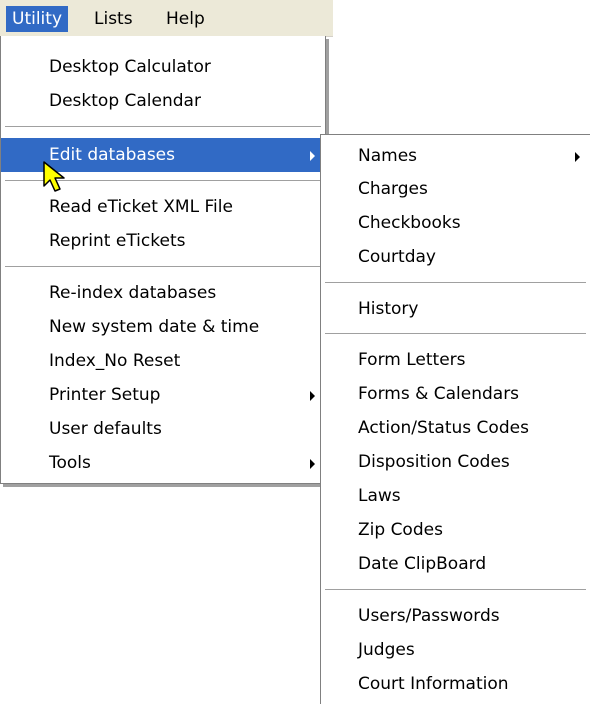  Describe the element at coordinates (455, 530) in the screenshot. I see `submenu-item-zip-codes: Zip Codes` at that location.